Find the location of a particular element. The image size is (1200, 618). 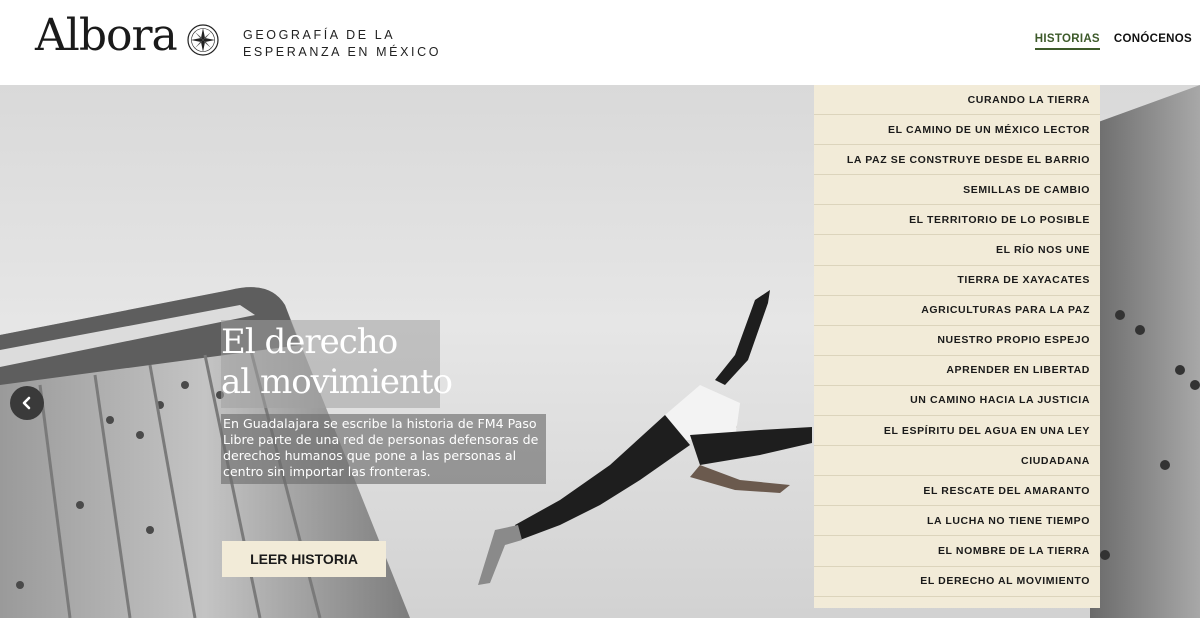

hero-title: El derecho al movimiento is located at coordinates (337, 364).